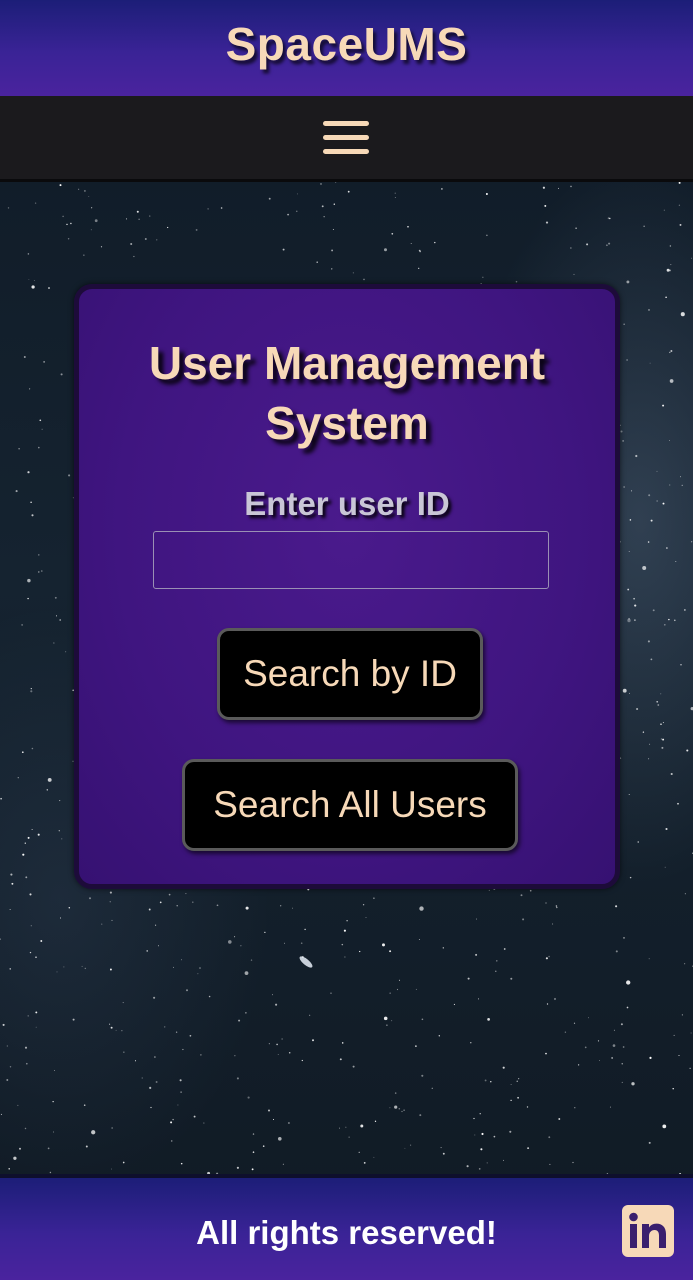  Describe the element at coordinates (347, 393) in the screenshot. I see `page-title: User Management System` at that location.